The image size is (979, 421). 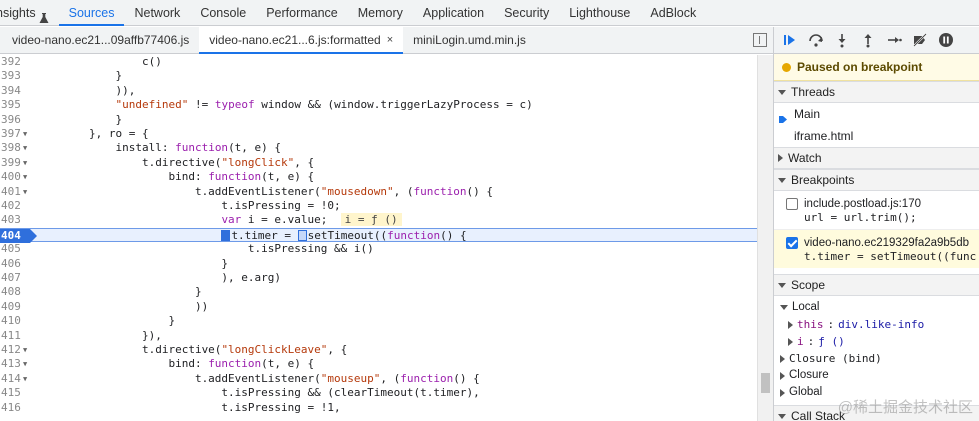 I want to click on line-number: 410, so click(x=11, y=321).